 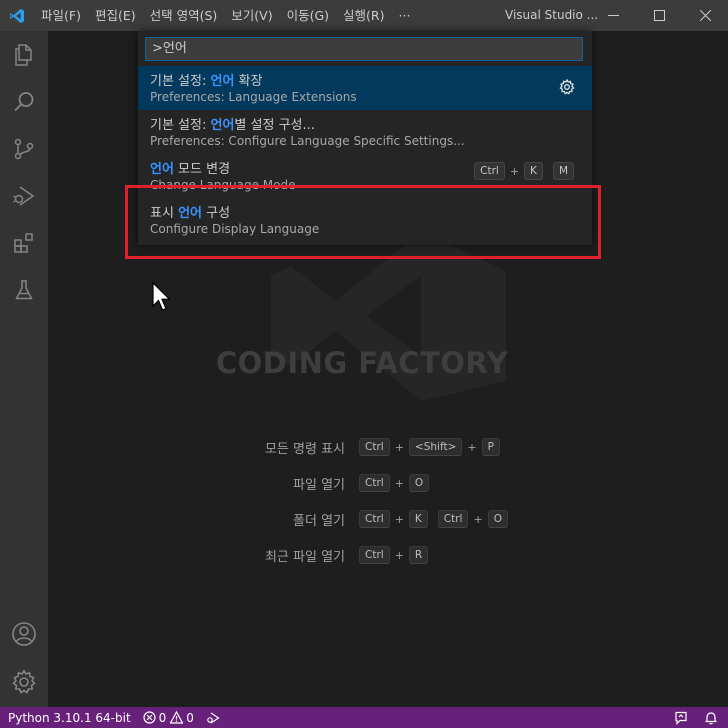 I want to click on shortcut-row: 폴더 열기 Ctrl + K Ctrl + O, so click(x=388, y=519).